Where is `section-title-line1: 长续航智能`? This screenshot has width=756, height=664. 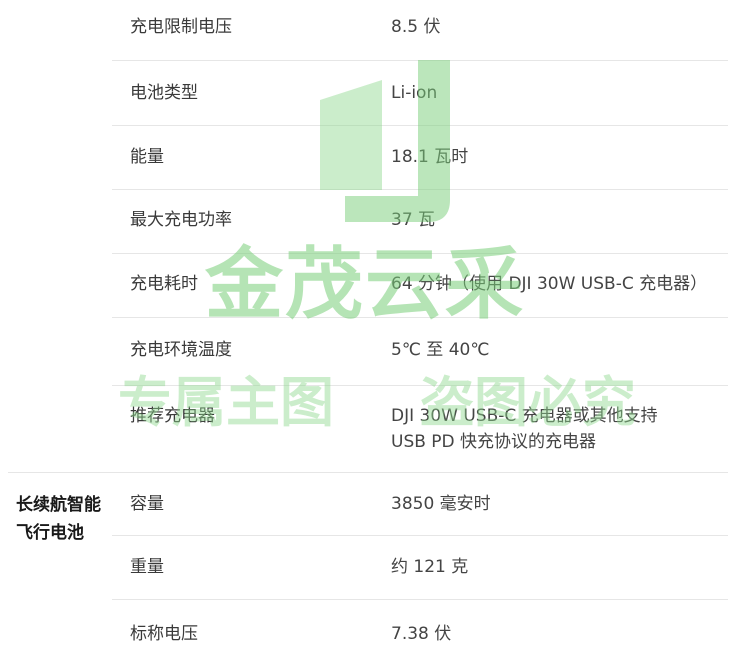 section-title-line1: 长续航智能 is located at coordinates (58, 505).